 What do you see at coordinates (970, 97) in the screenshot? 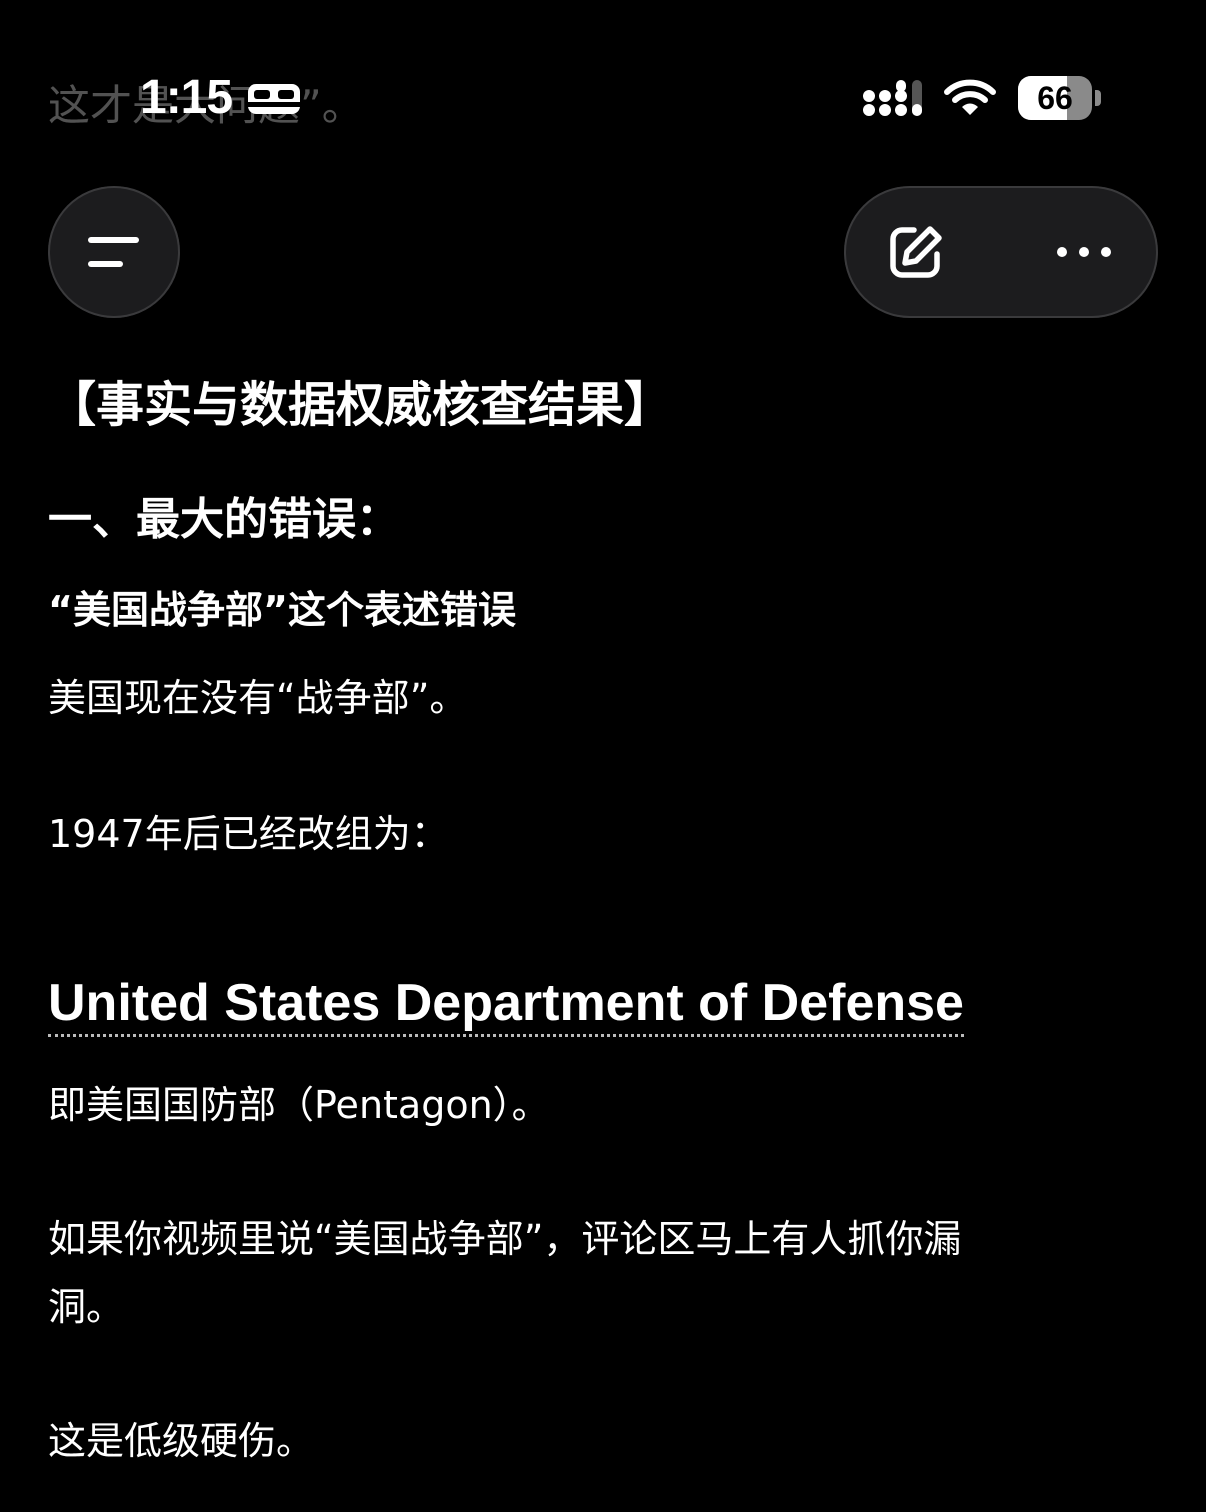
I see `wifi-icon` at bounding box center [970, 97].